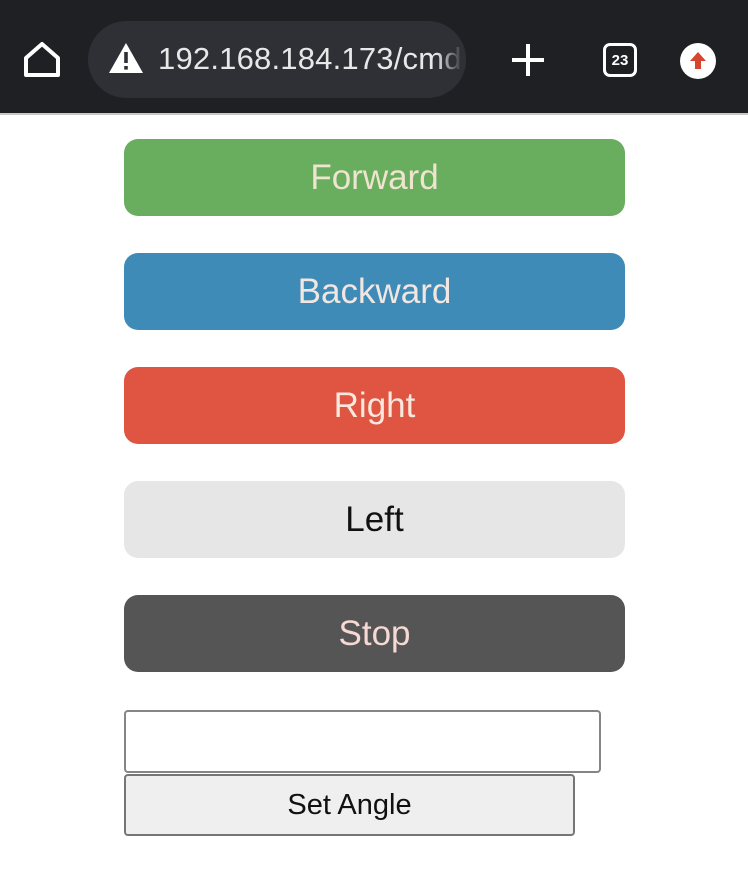 This screenshot has width=748, height=870. I want to click on update-arrow-icon, so click(698, 60).